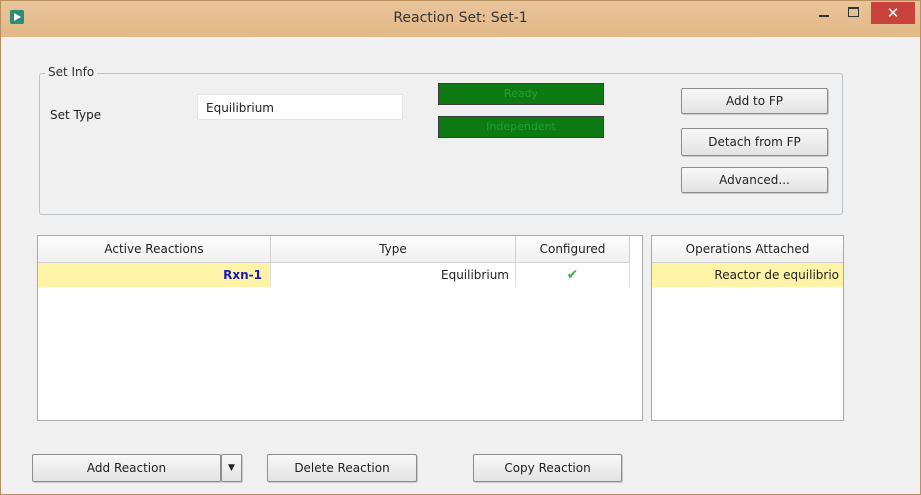  Describe the element at coordinates (126, 468) in the screenshot. I see `add-reaction-button: Add Reaction` at that location.